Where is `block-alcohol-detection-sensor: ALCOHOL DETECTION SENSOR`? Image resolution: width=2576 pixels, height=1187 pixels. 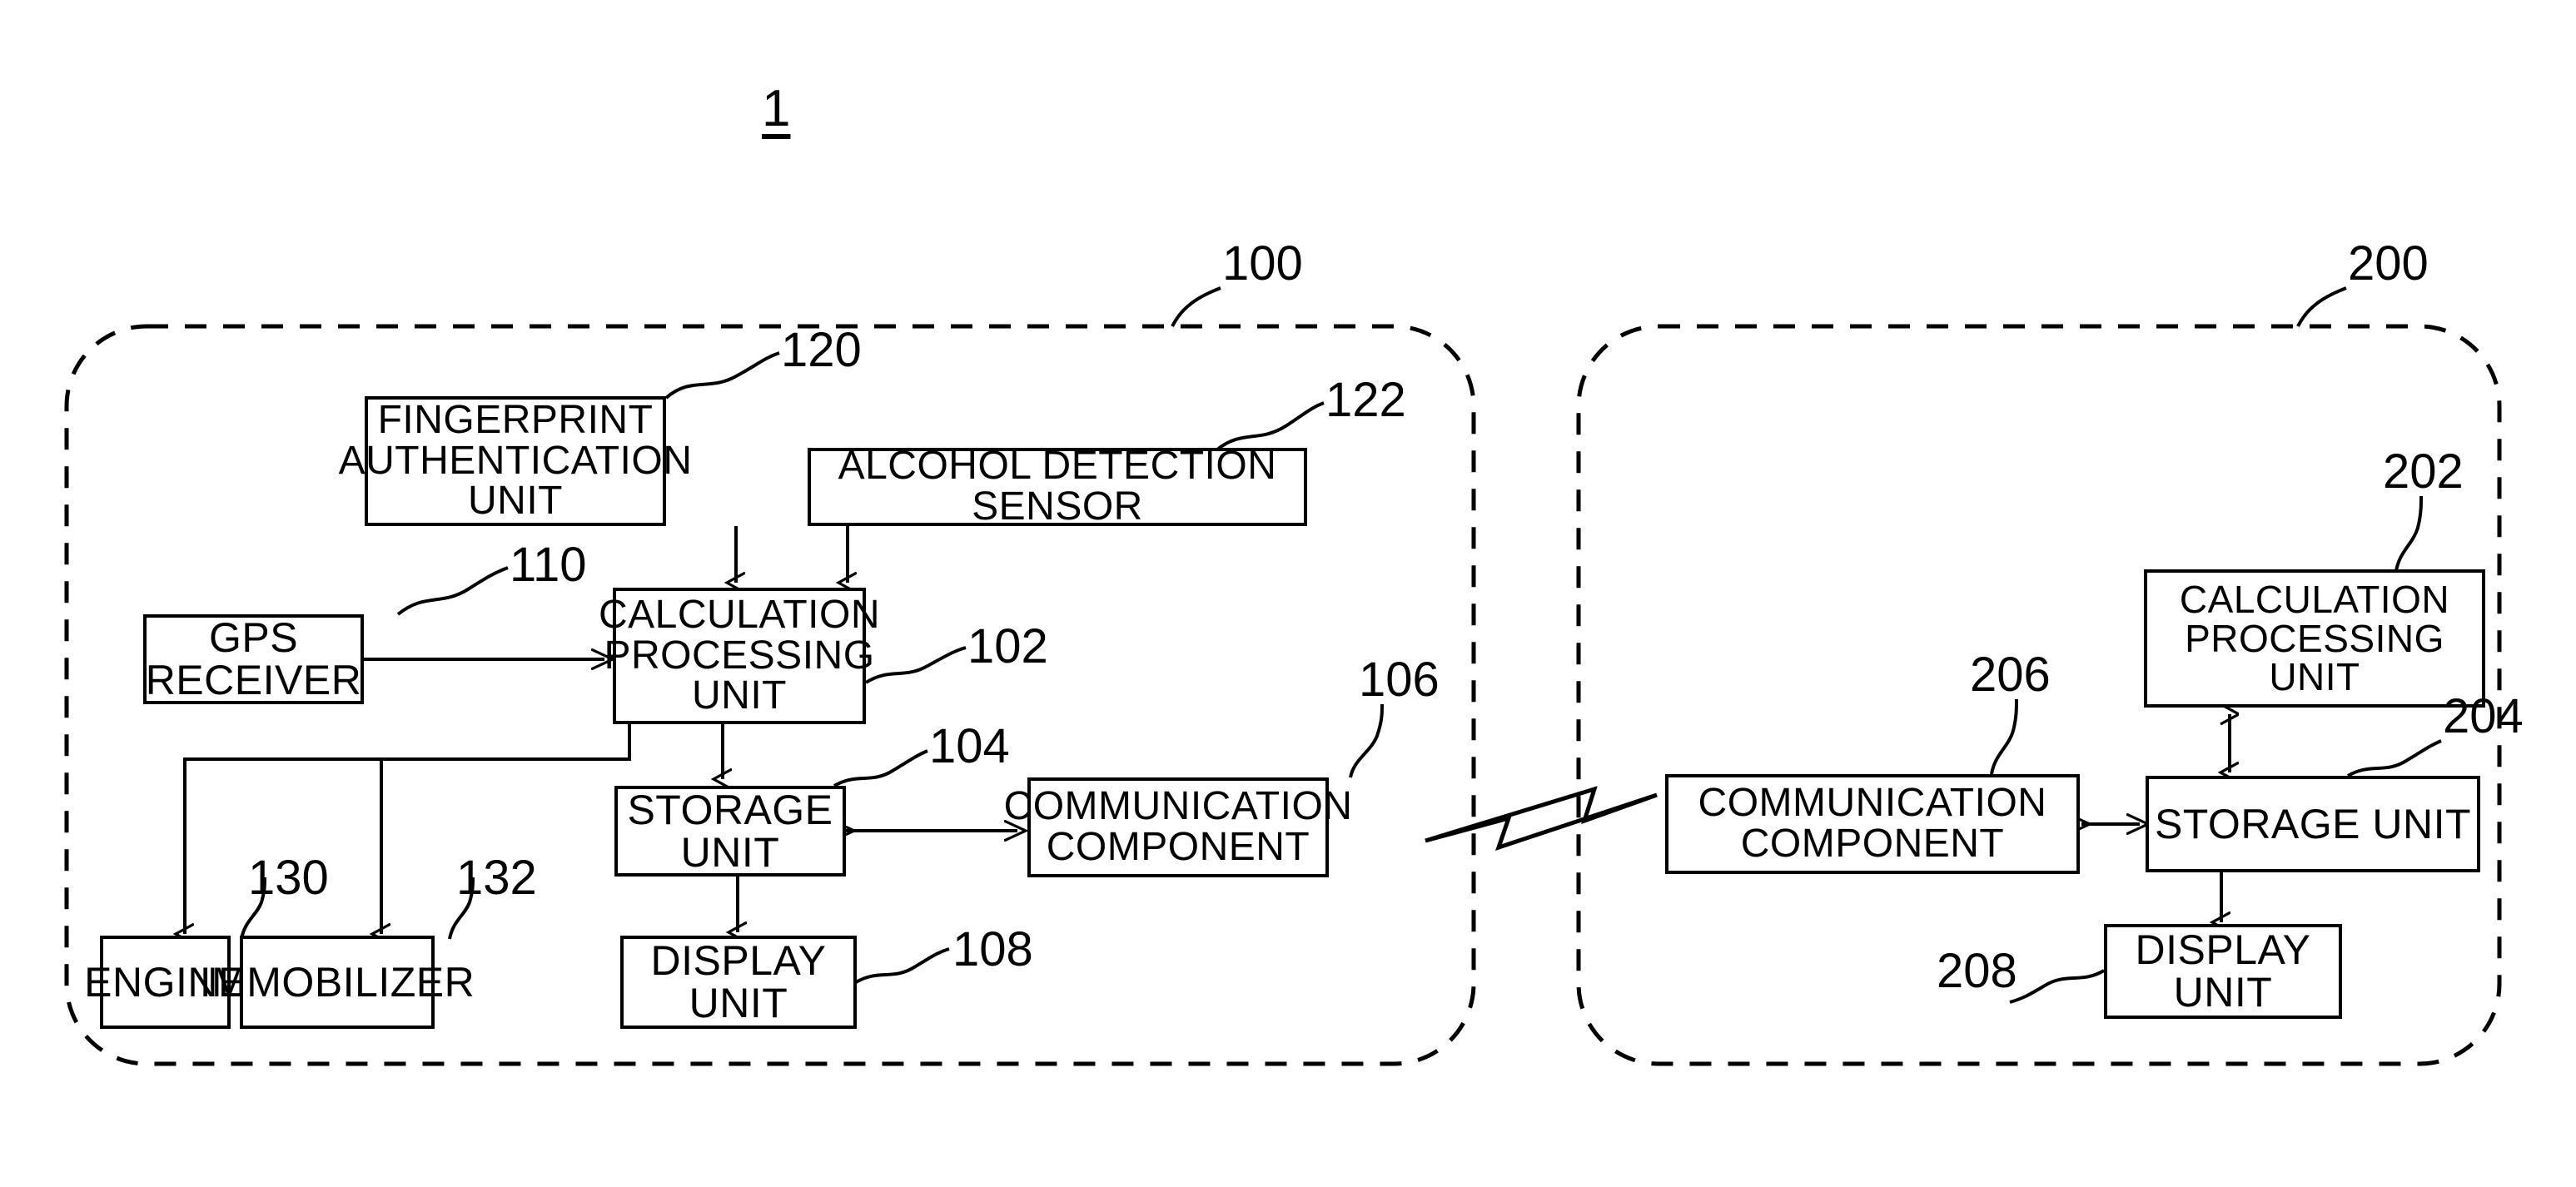
block-alcohol-detection-sensor: ALCOHOL DETECTION SENSOR is located at coordinates (1057, 486).